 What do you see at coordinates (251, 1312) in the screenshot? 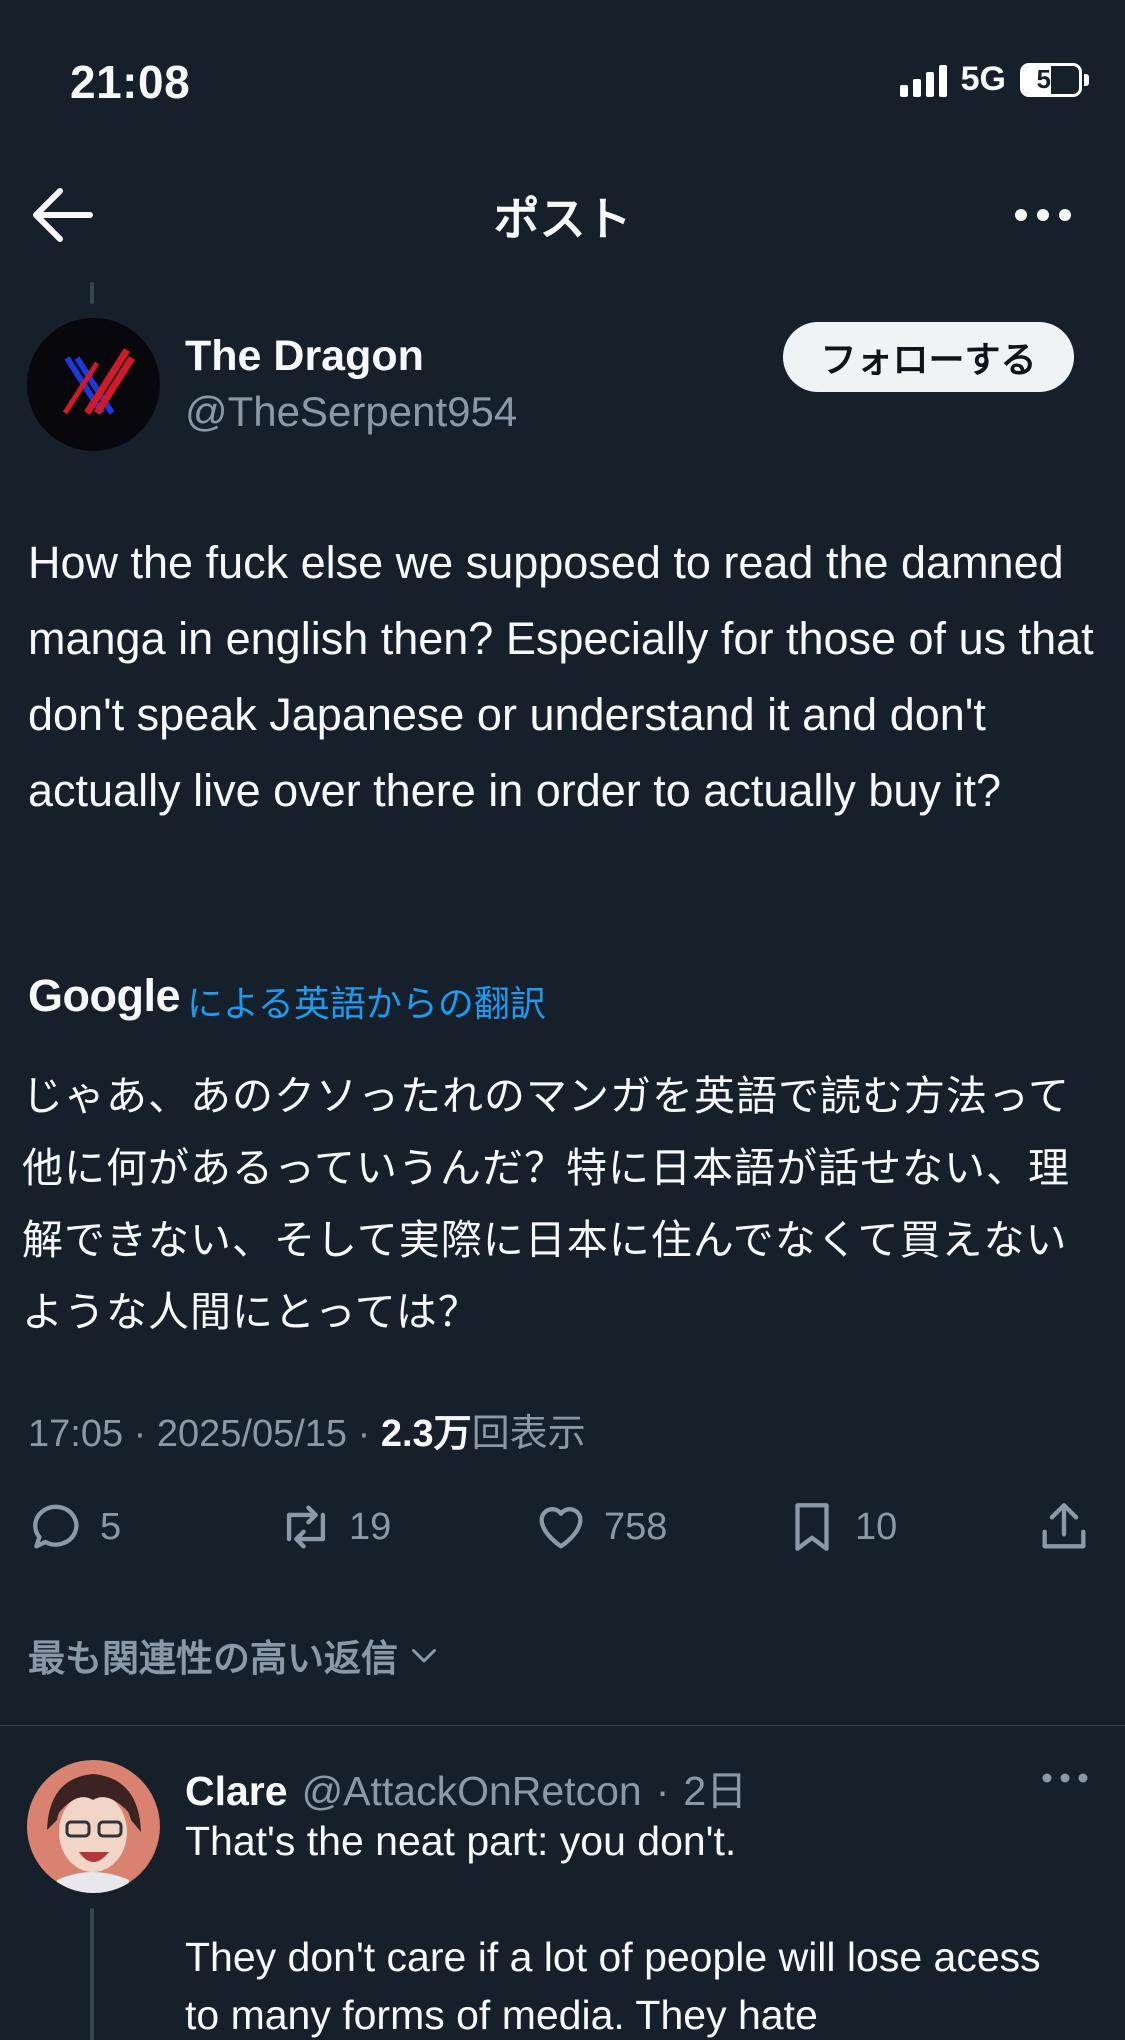
I see `translated-line: ような人間にとっては？` at bounding box center [251, 1312].